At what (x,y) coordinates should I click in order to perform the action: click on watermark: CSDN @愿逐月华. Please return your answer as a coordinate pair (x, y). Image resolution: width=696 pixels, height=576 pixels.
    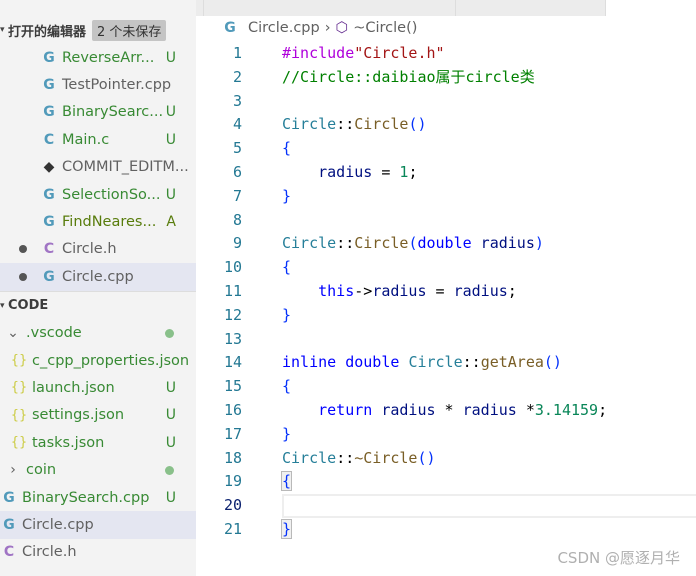
    Looking at the image, I should click on (618, 558).